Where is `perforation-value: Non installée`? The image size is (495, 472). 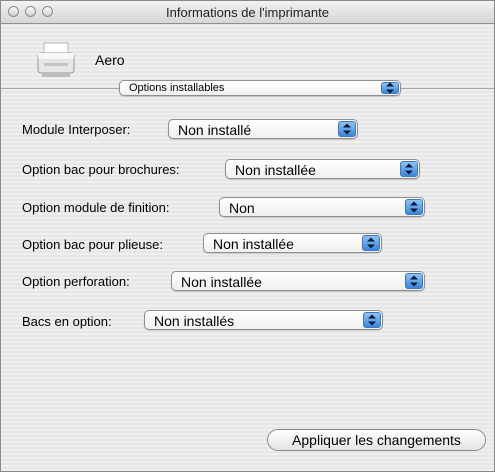
perforation-value: Non installée is located at coordinates (221, 282).